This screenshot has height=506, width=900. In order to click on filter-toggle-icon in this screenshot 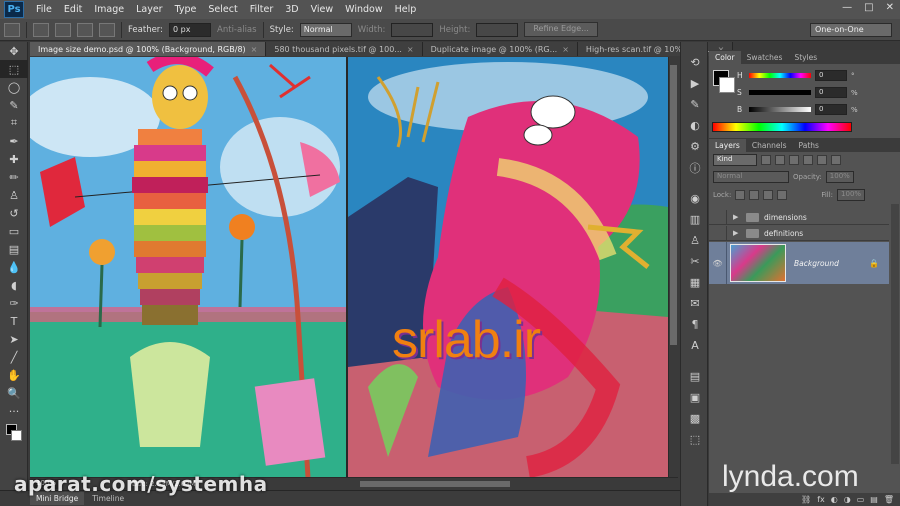, I will do `click(836, 160)`.